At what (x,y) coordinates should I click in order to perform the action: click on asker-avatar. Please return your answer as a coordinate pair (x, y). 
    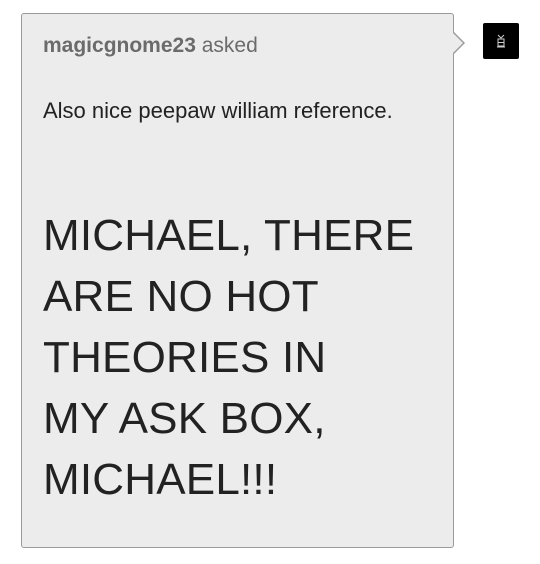
    Looking at the image, I should click on (501, 41).